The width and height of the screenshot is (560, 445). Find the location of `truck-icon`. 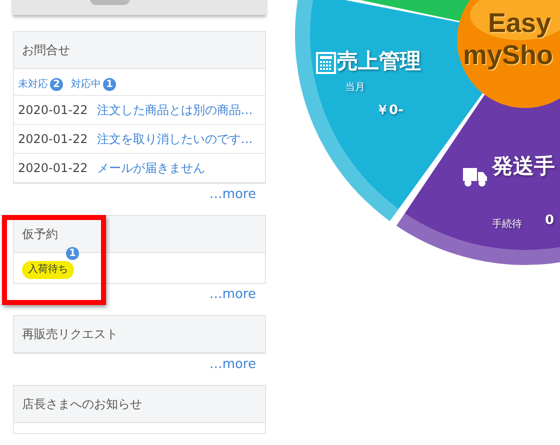

truck-icon is located at coordinates (475, 177).